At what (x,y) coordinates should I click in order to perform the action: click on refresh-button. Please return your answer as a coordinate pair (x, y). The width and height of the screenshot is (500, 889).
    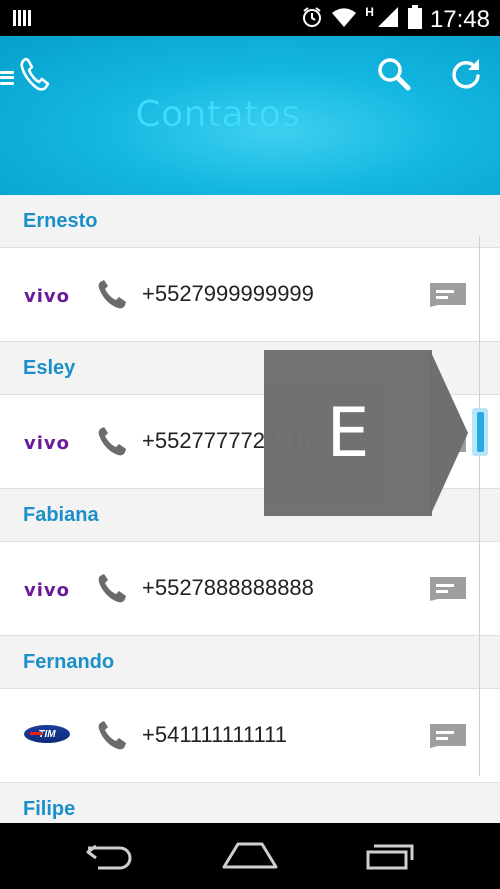
    Looking at the image, I should click on (468, 76).